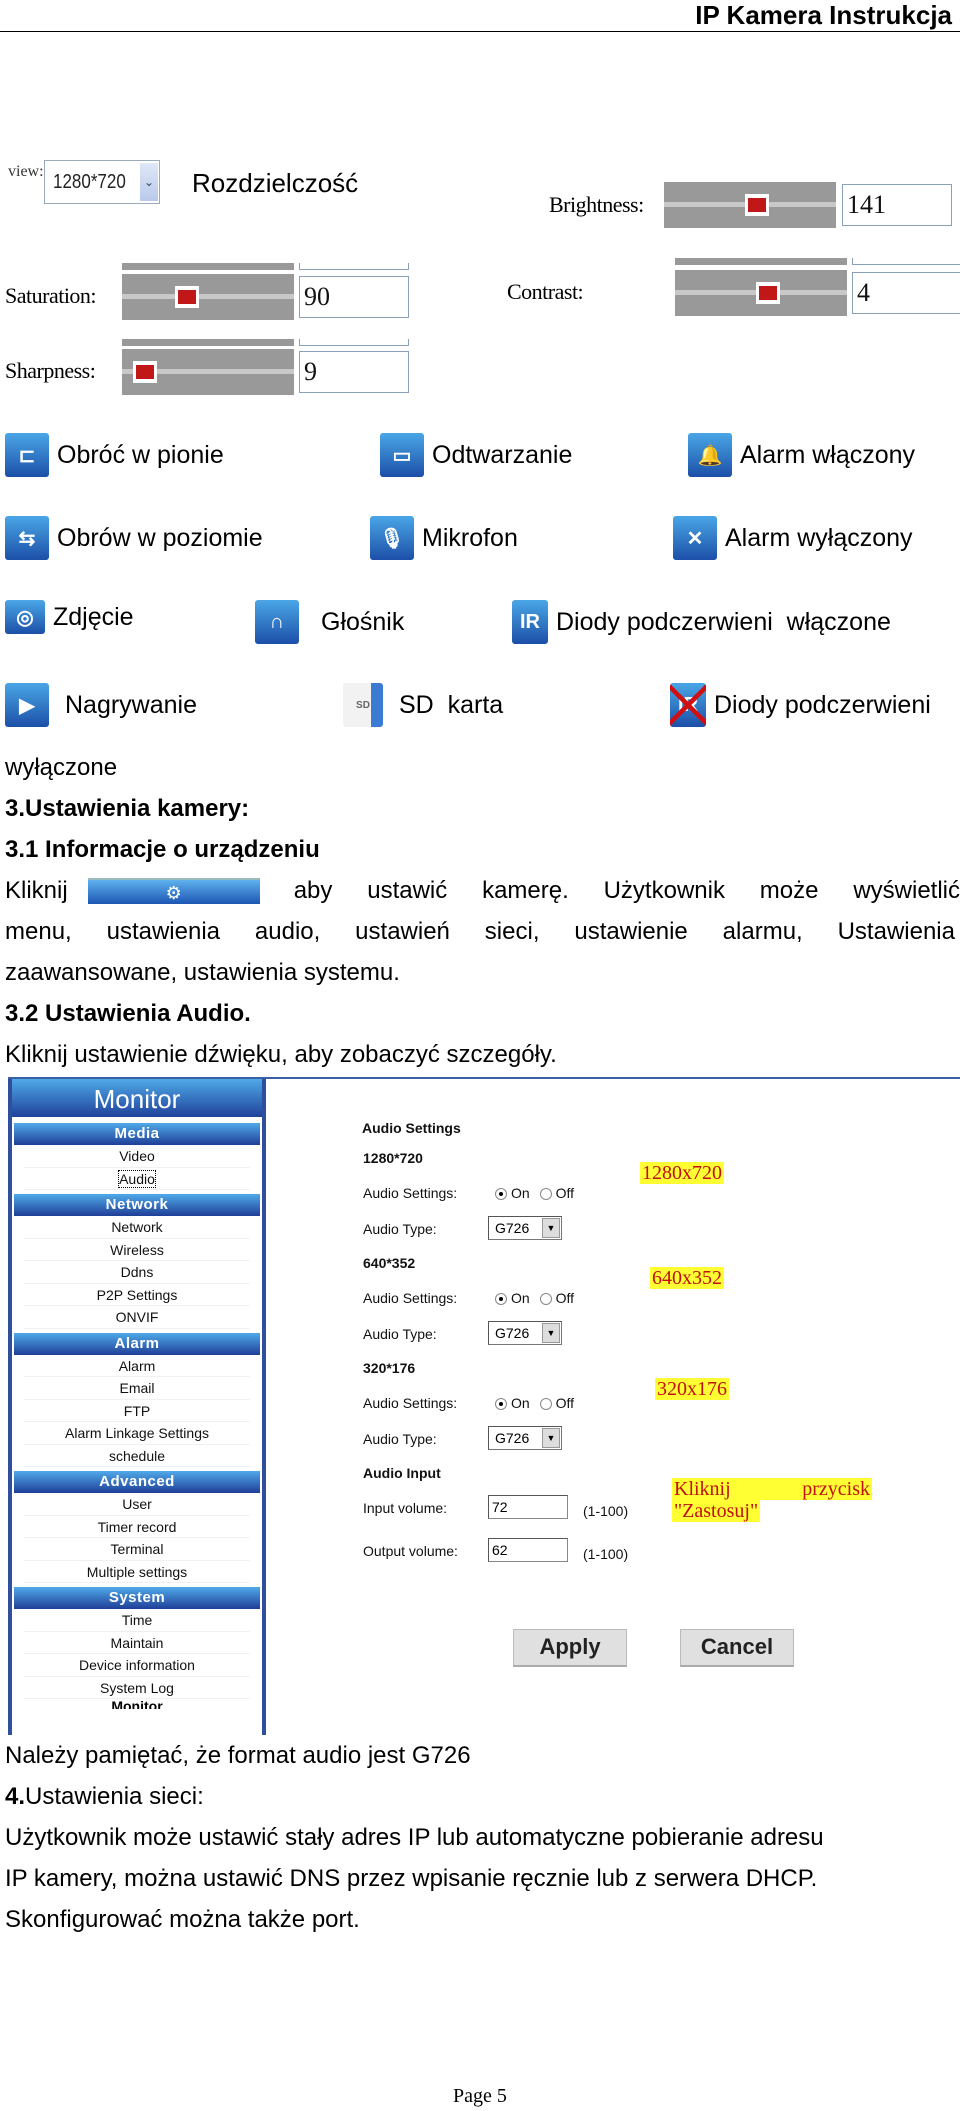  I want to click on resolution-caption: Rozdzielczość, so click(275, 183).